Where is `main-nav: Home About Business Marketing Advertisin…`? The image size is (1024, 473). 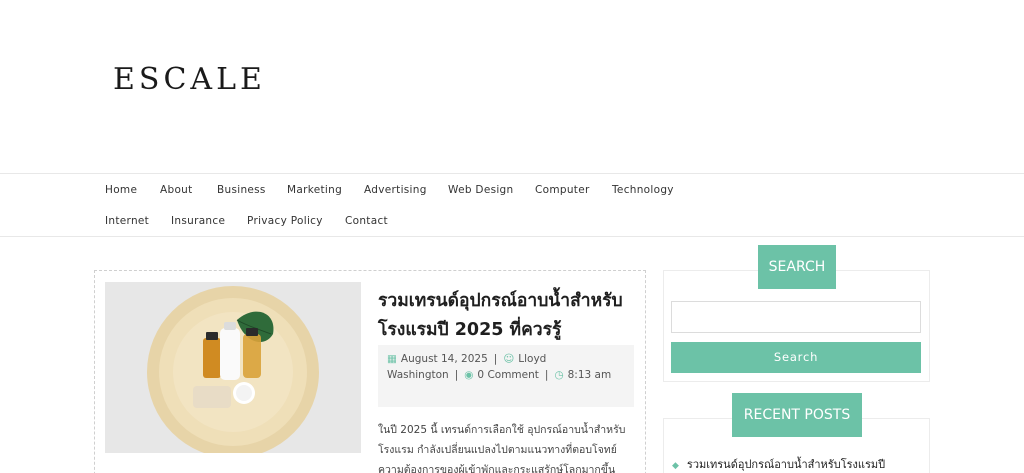
main-nav: Home About Business Marketing Advertisin… is located at coordinates (512, 205).